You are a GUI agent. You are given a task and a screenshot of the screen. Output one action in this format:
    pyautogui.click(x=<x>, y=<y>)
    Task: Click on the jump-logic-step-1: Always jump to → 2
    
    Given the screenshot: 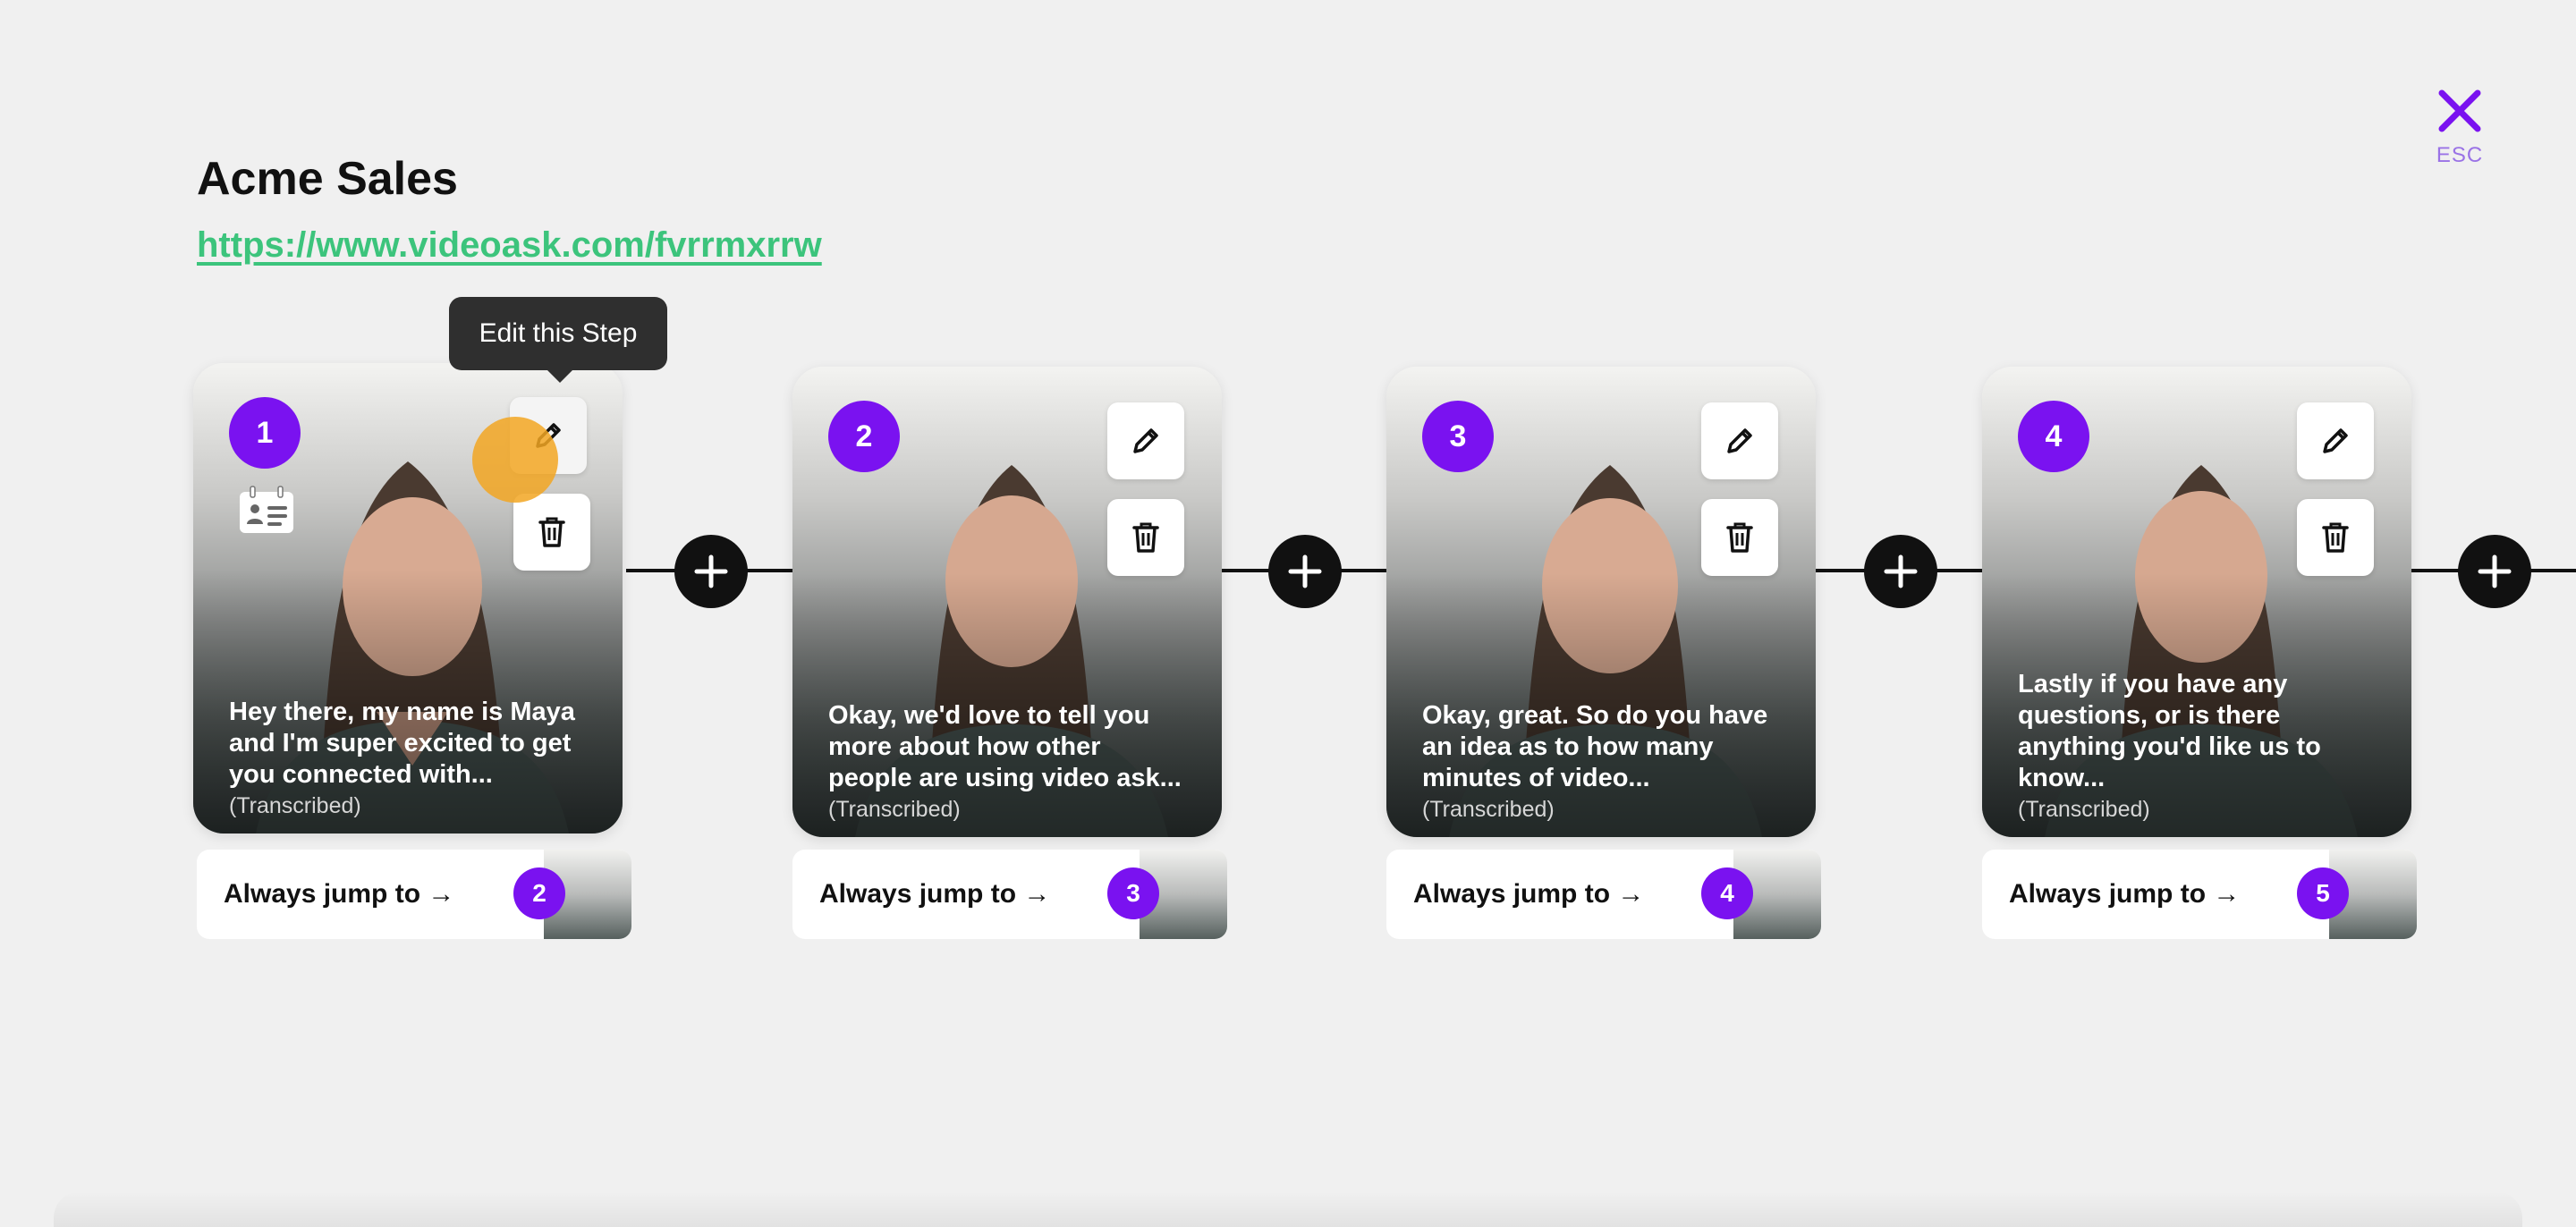 What is the action you would take?
    pyautogui.click(x=414, y=894)
    